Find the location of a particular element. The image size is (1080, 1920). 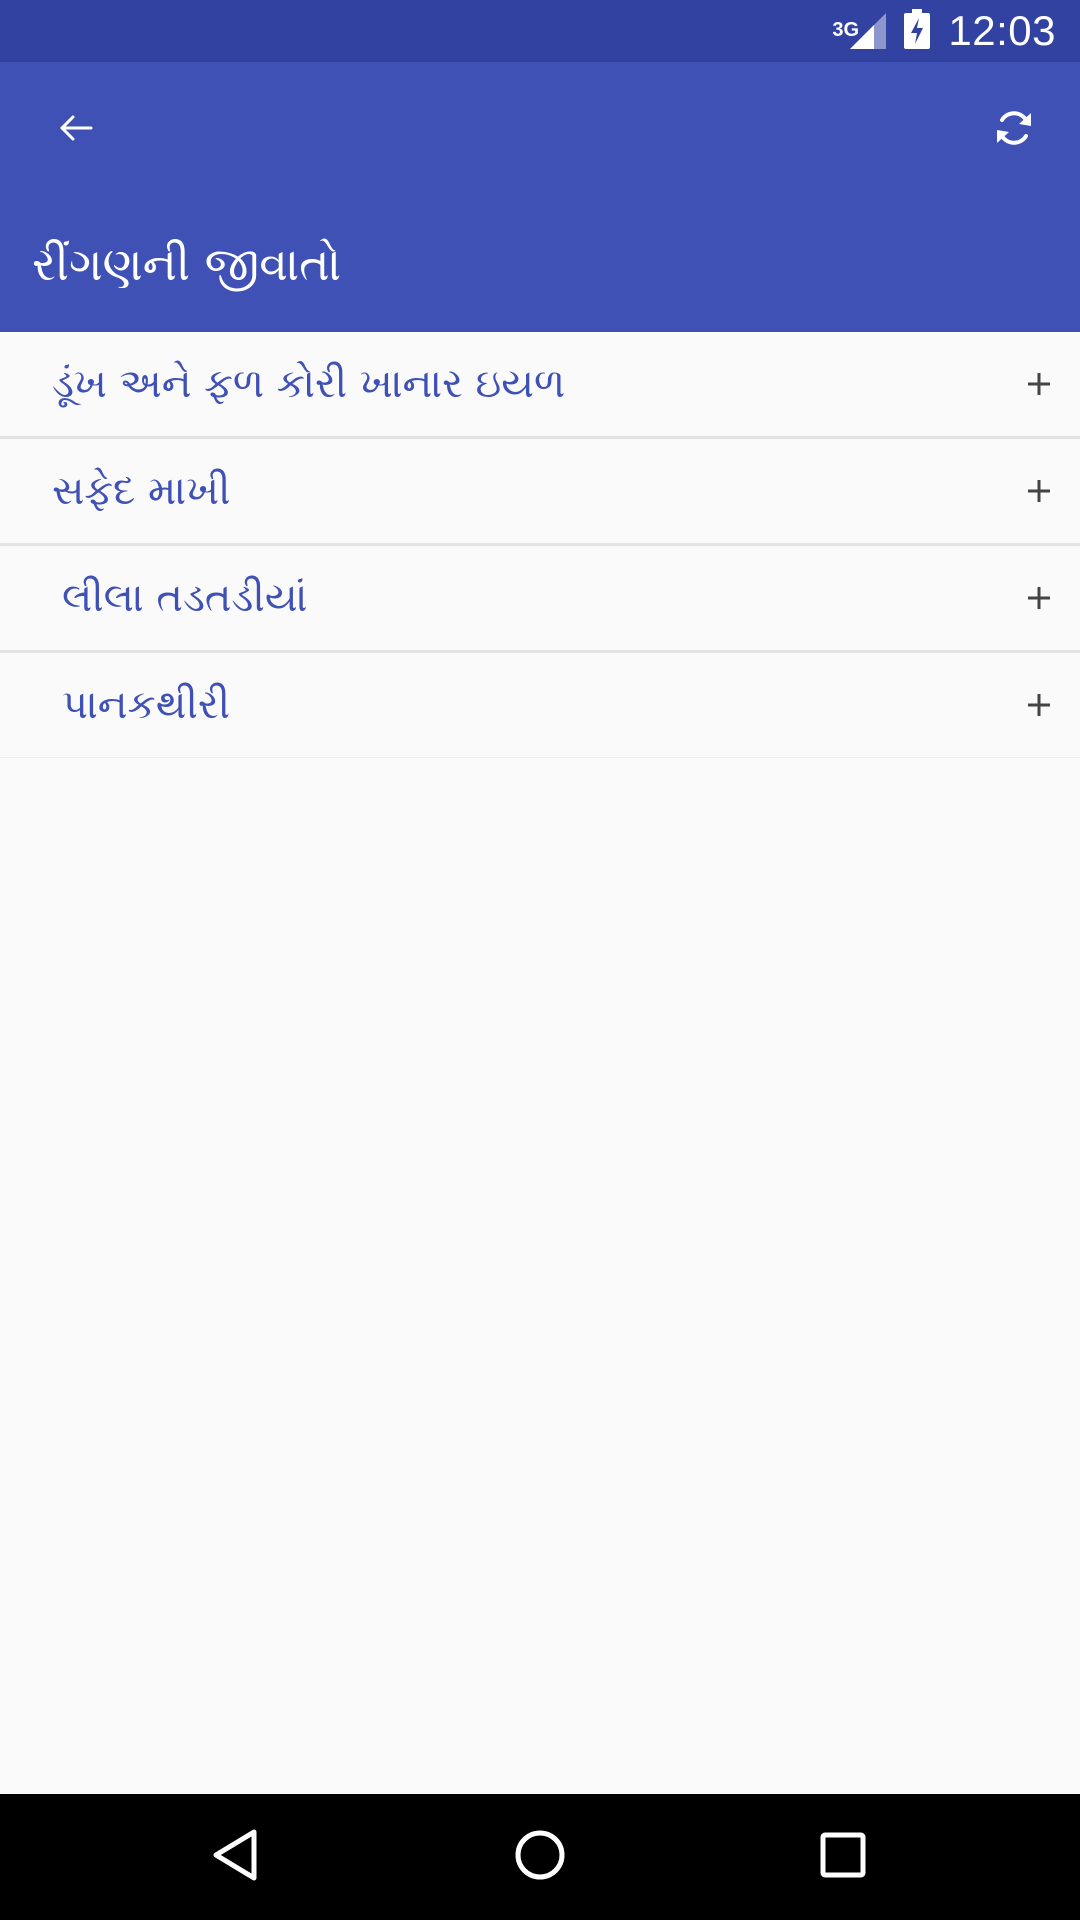

list-item-label: લીલા તડતડીયાં is located at coordinates (185, 598).